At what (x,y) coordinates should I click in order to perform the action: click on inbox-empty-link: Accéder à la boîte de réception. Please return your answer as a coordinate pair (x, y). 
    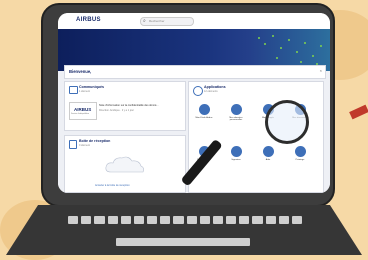
    Looking at the image, I should click on (112, 185).